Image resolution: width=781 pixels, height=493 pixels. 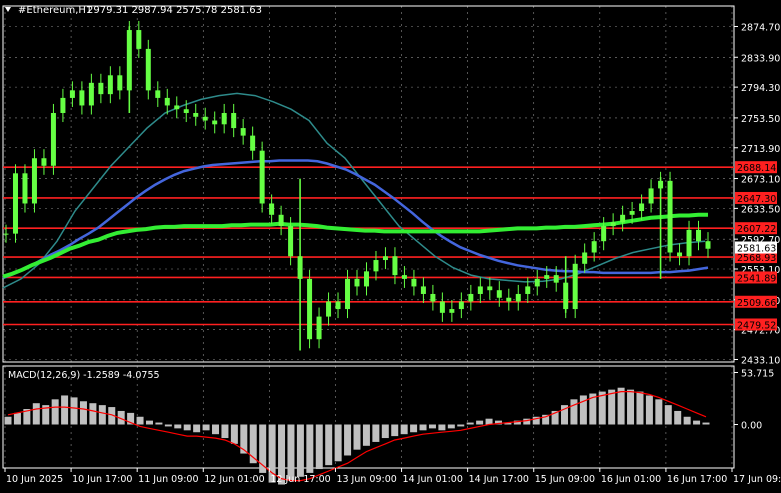 I want to click on price-level-label: 2509.66, so click(x=756, y=303).